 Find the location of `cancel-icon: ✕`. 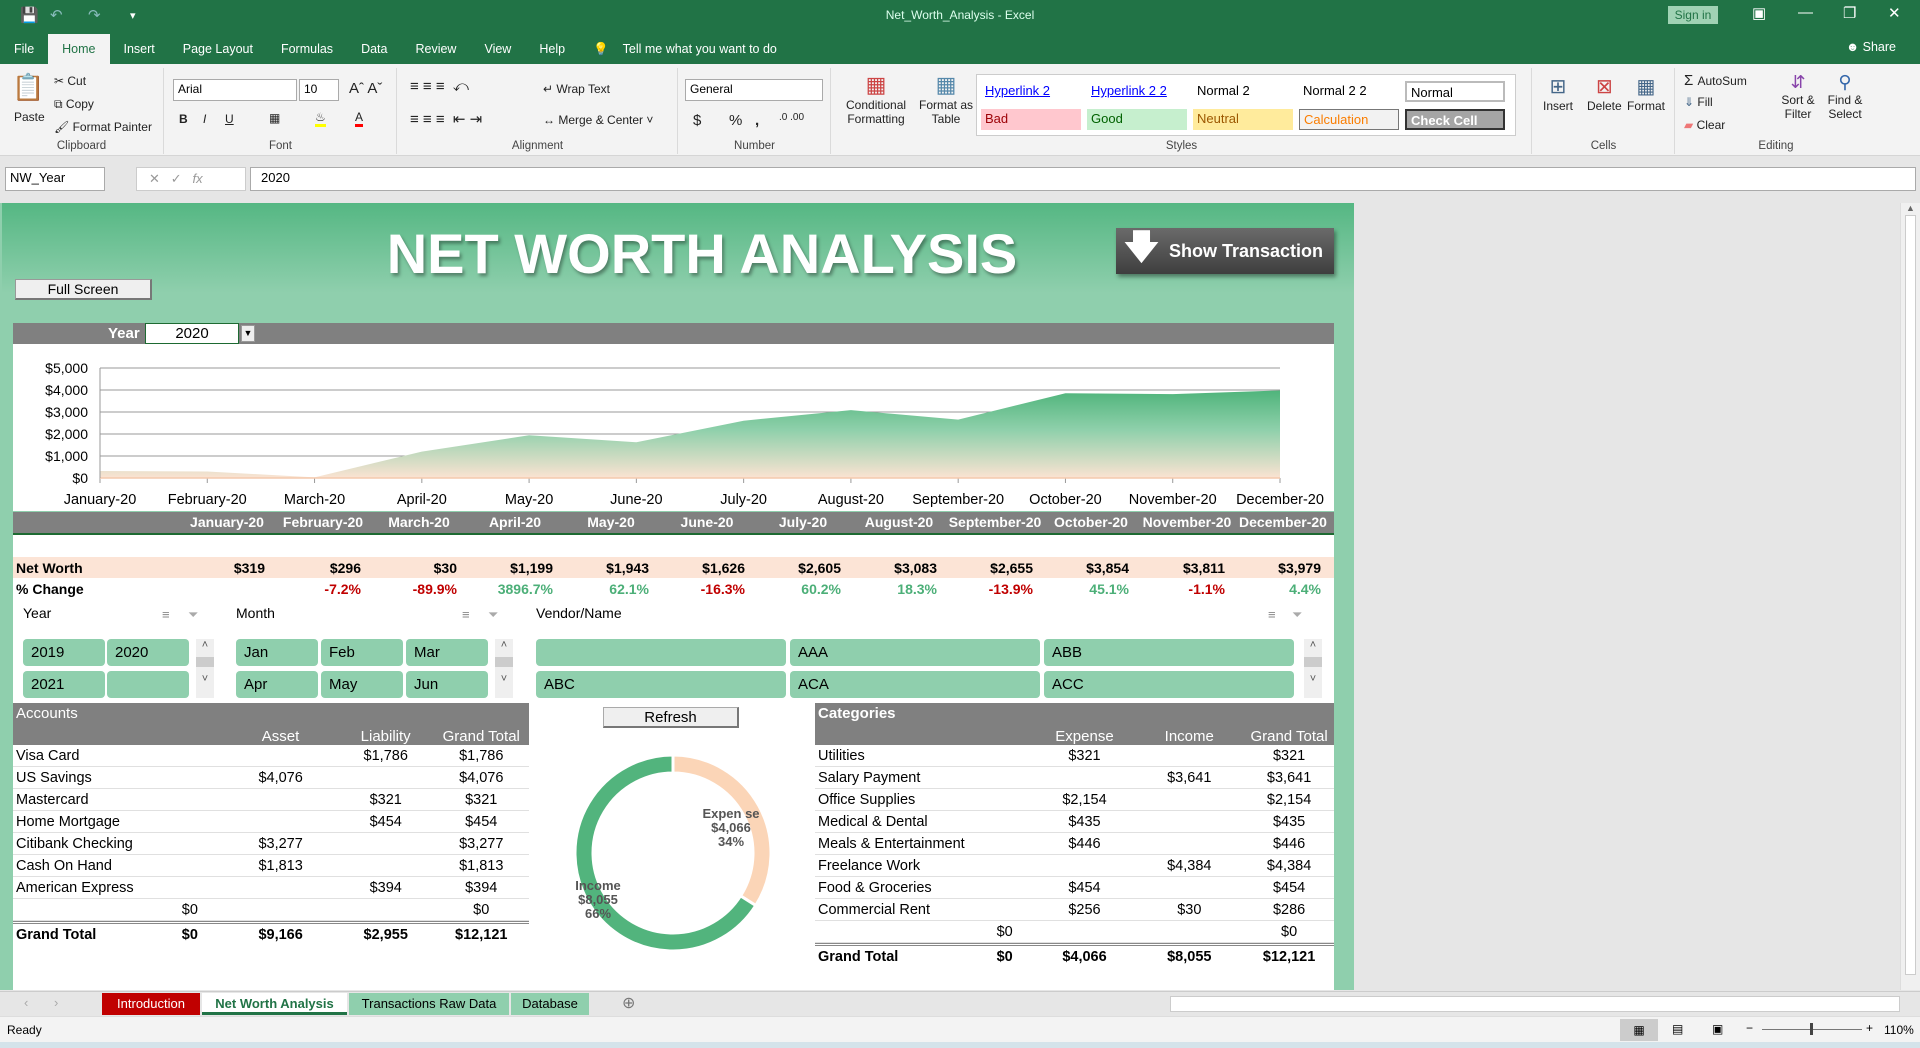

cancel-icon: ✕ is located at coordinates (154, 178).